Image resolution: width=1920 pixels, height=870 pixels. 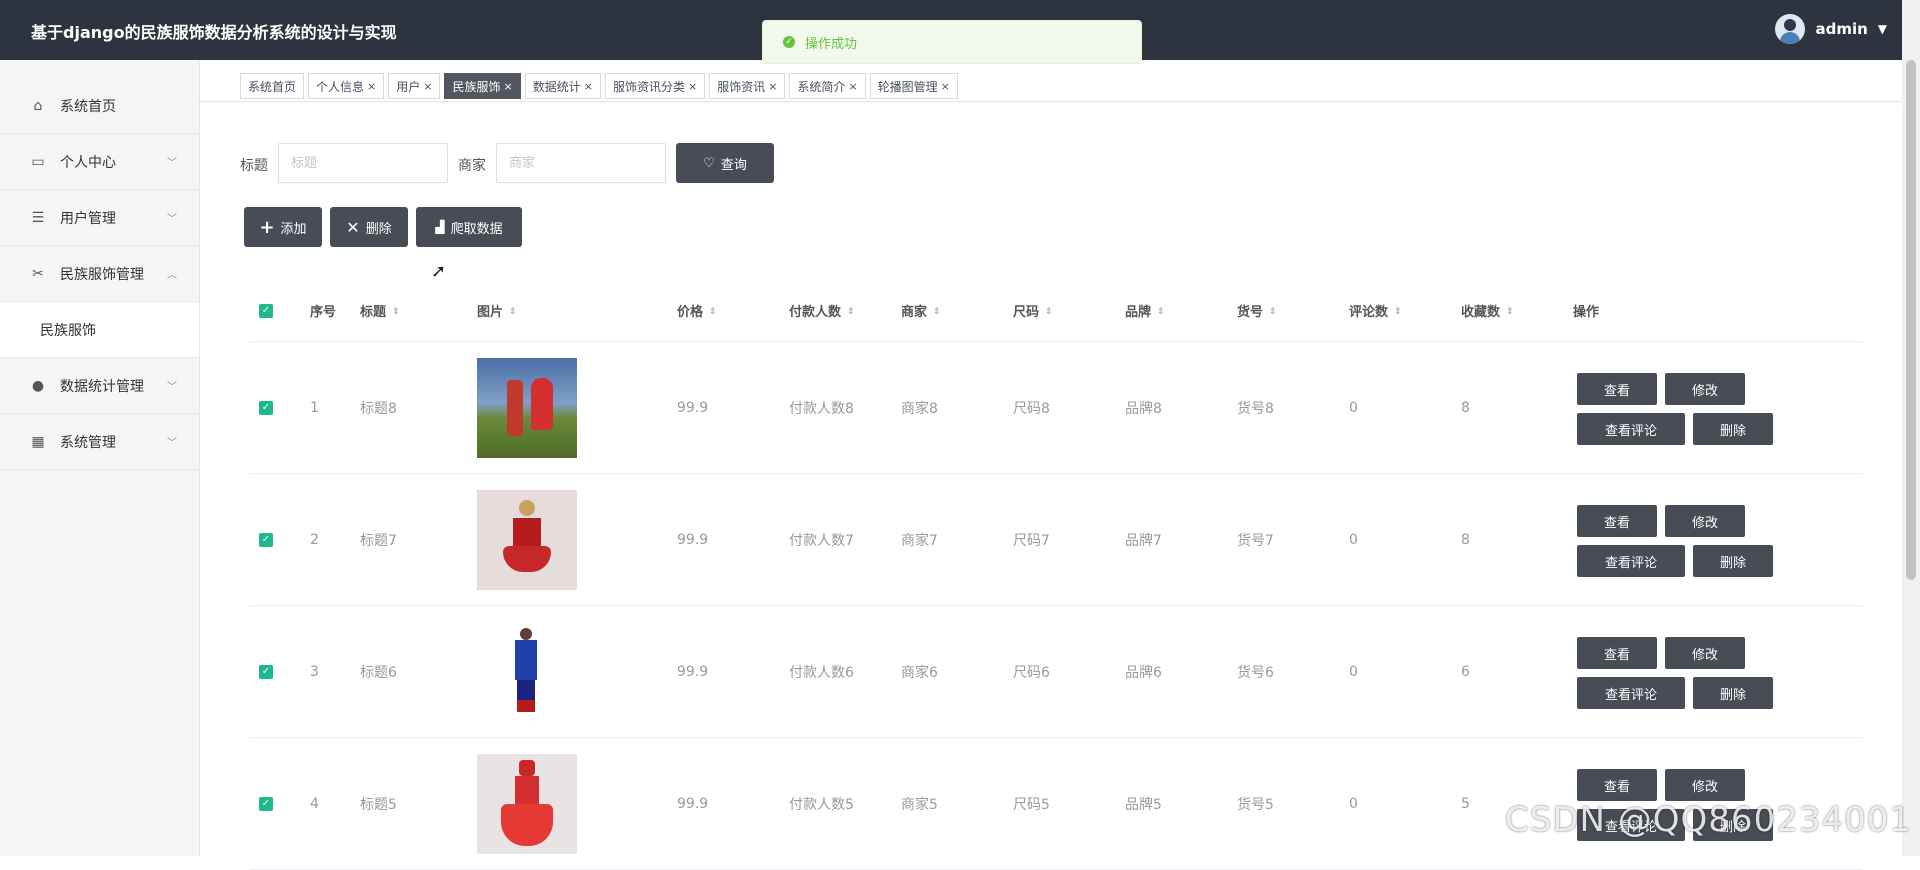 I want to click on sidebar-item-home: ⌂ 系统首页, so click(x=99, y=106).